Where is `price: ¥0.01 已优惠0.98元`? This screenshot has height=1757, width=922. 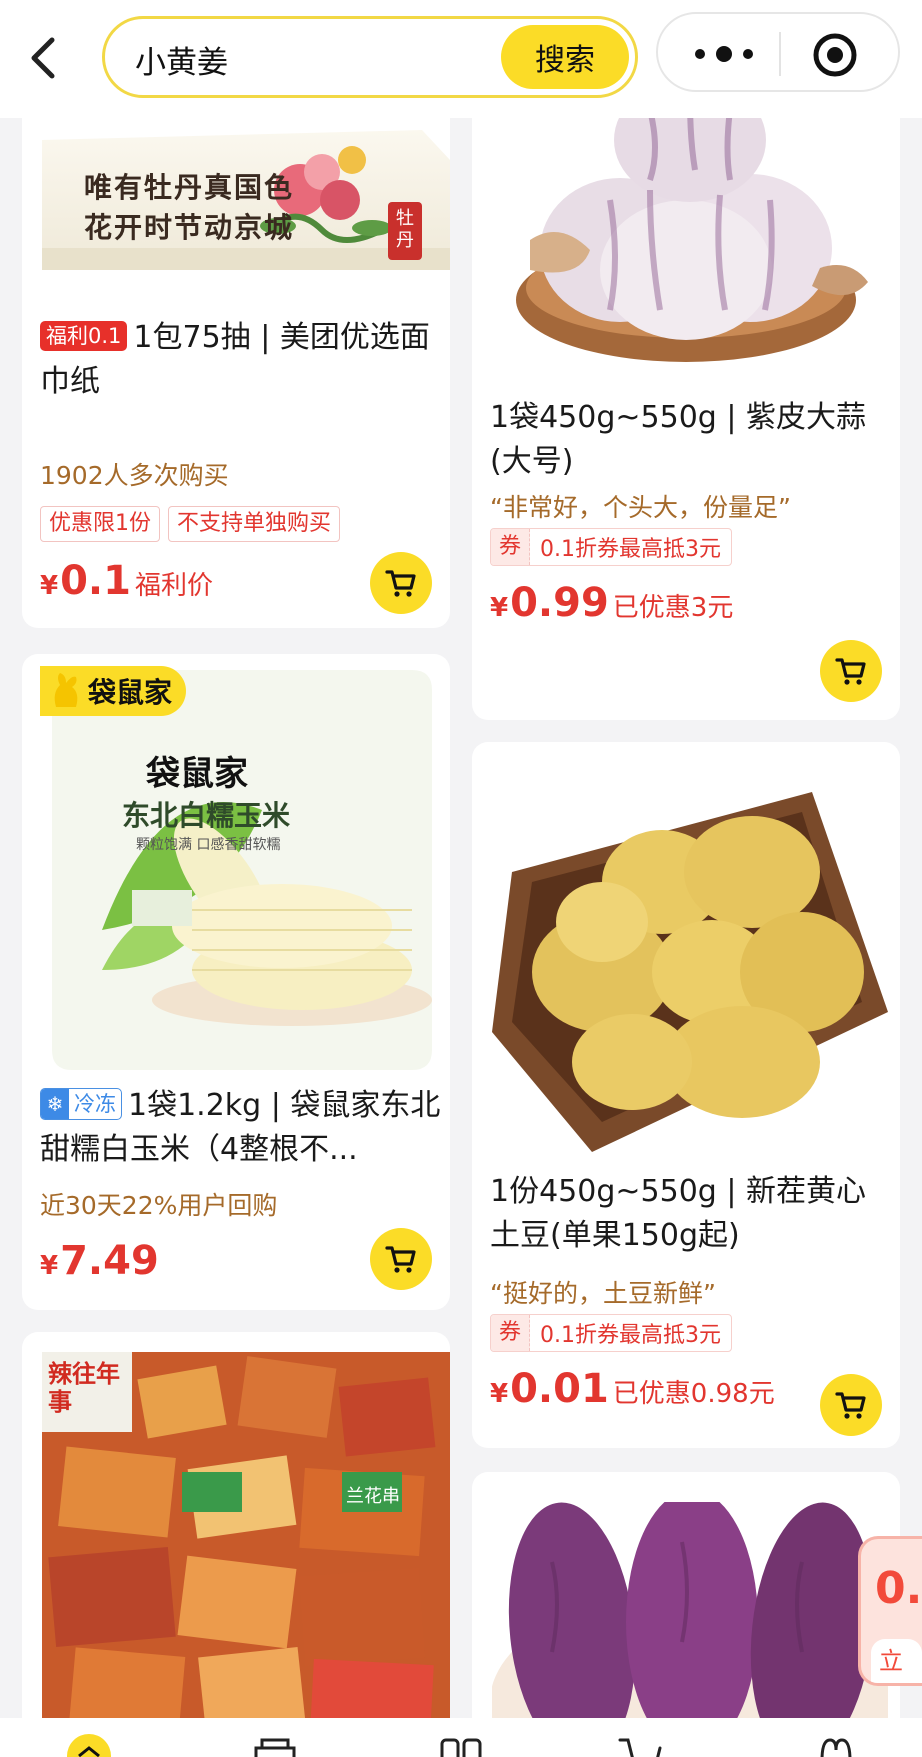
price: ¥0.01 已优惠0.98元 is located at coordinates (632, 1389).